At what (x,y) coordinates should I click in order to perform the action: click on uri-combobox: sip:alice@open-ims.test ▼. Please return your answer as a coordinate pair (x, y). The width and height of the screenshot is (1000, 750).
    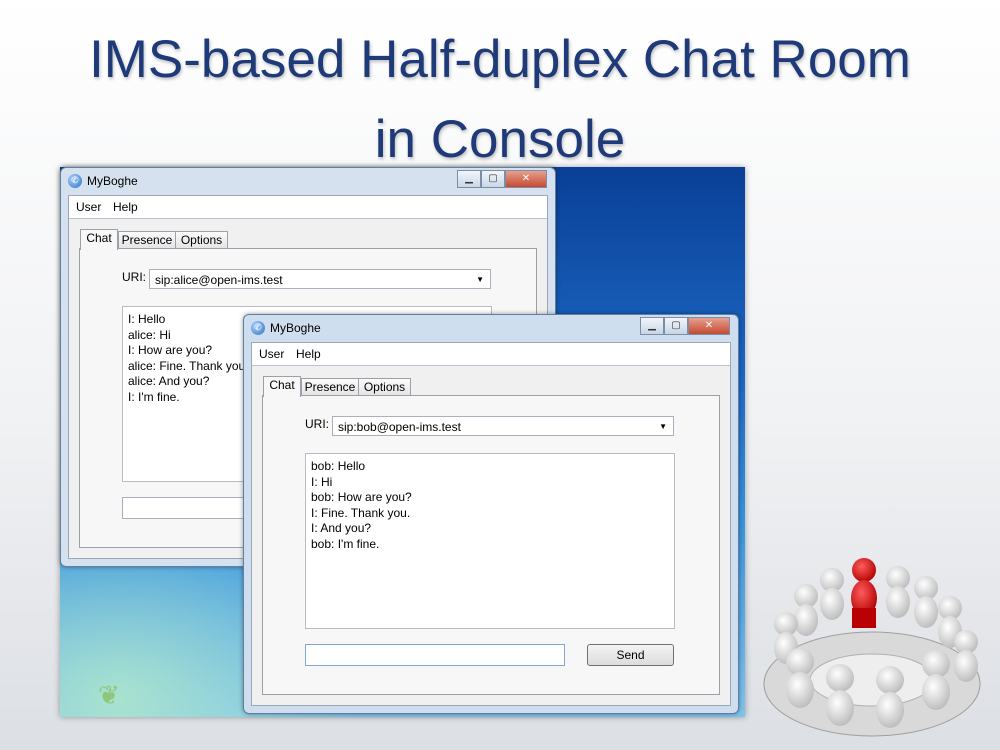
    Looking at the image, I should click on (320, 279).